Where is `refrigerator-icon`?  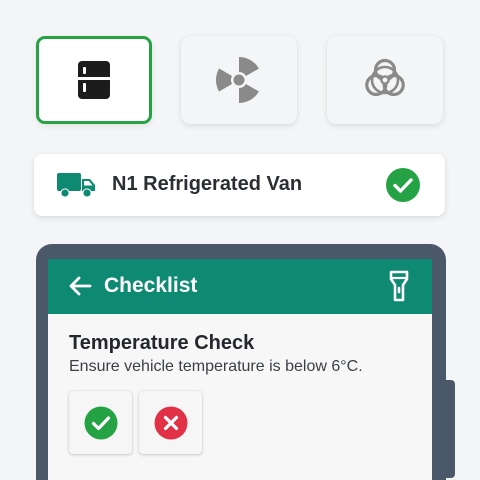
refrigerator-icon is located at coordinates (94, 80).